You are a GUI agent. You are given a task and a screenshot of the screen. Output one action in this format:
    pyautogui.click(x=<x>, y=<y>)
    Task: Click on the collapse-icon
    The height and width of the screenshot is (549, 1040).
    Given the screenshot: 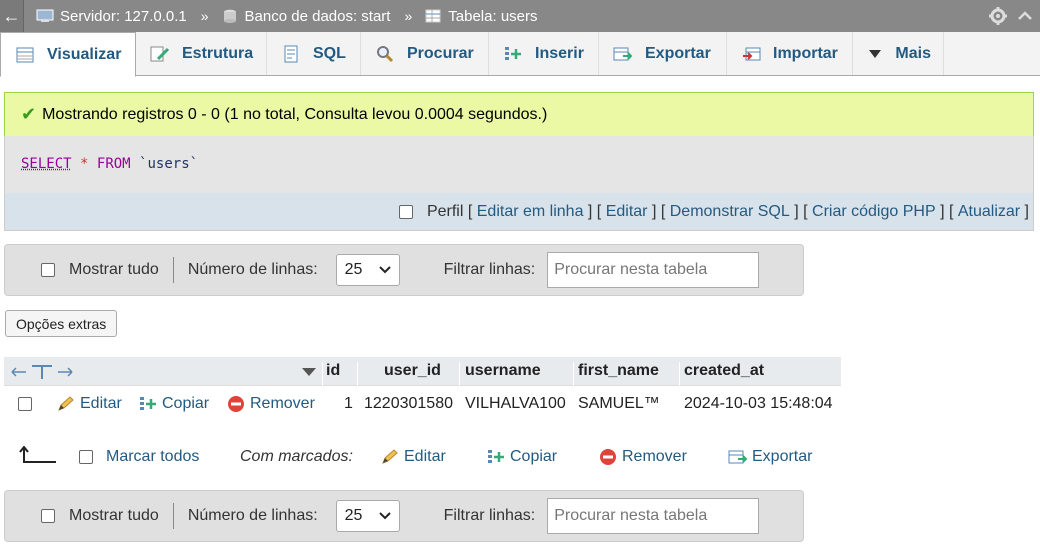 What is the action you would take?
    pyautogui.click(x=1025, y=16)
    